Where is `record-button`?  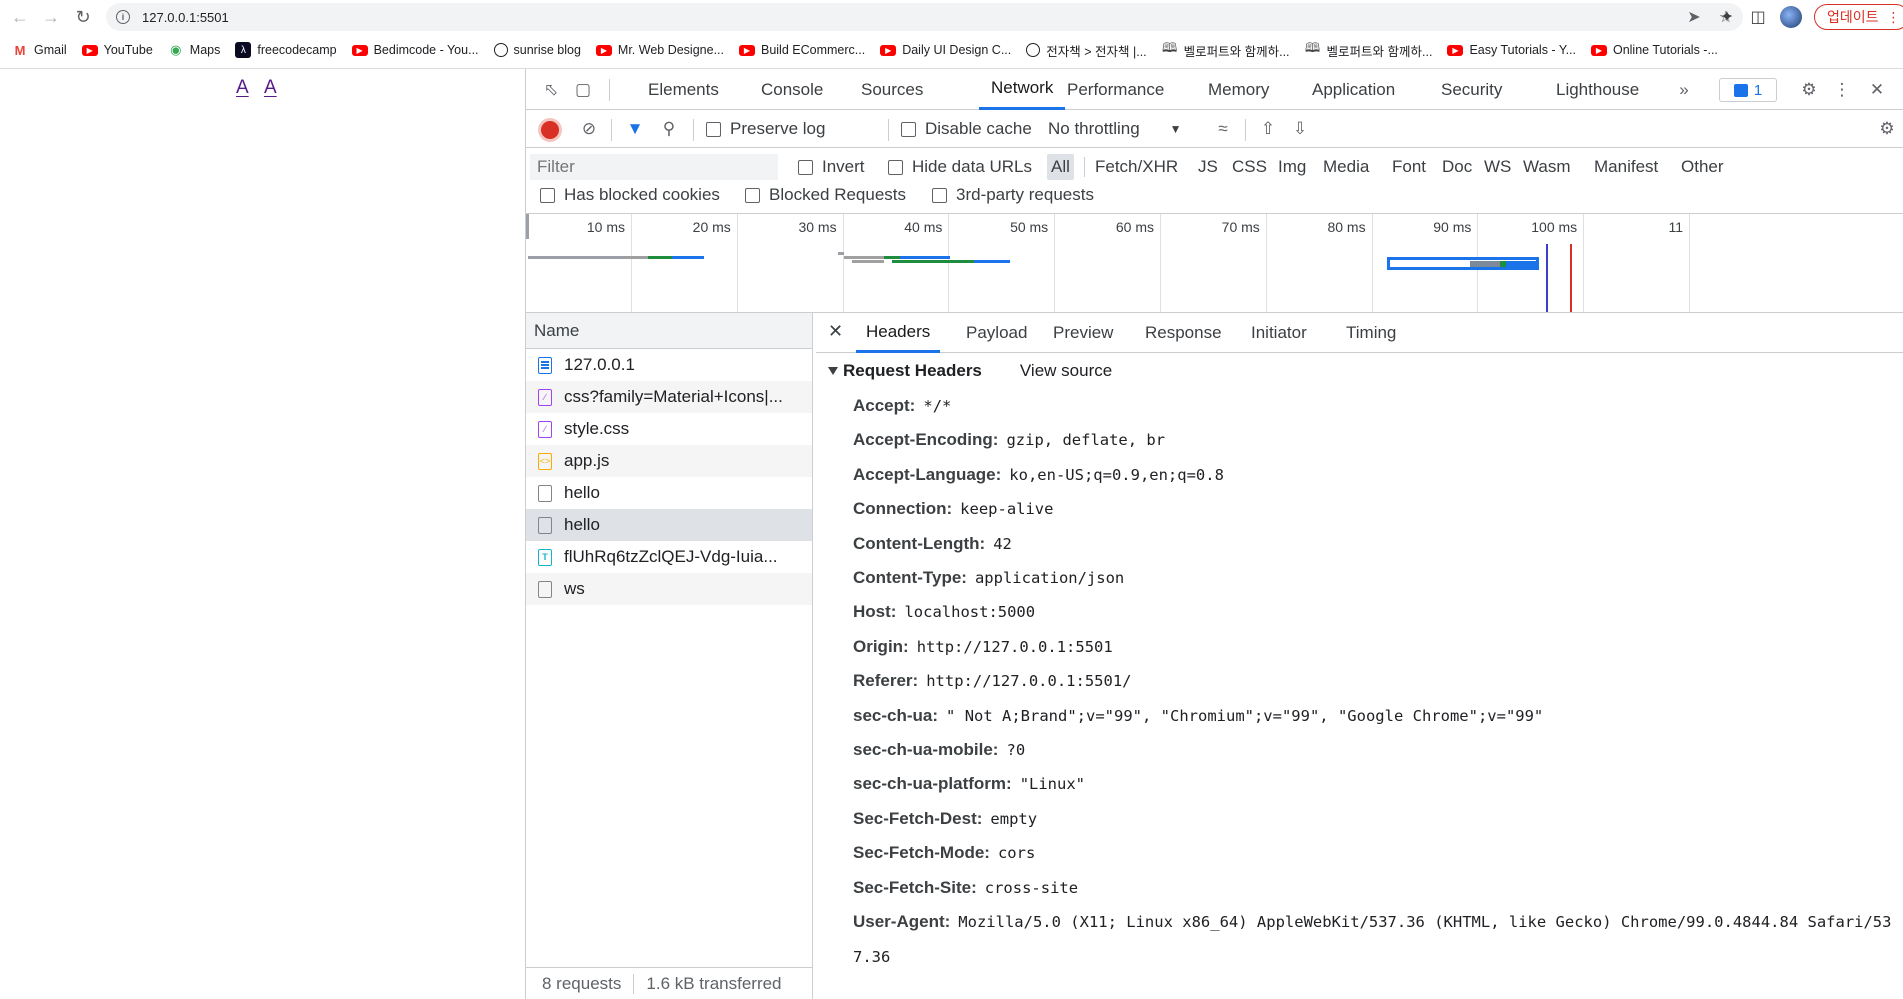 record-button is located at coordinates (550, 130).